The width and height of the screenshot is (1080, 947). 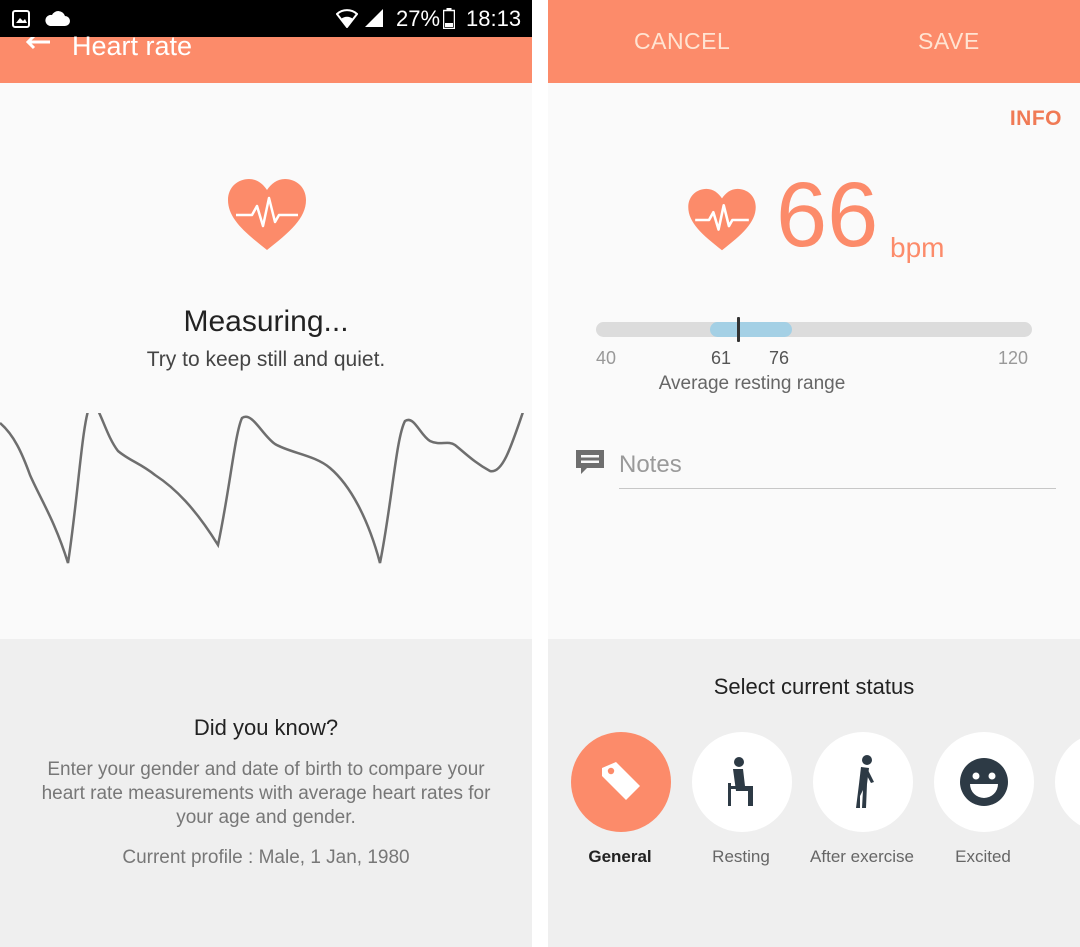 I want to click on tag-icon, so click(x=621, y=781).